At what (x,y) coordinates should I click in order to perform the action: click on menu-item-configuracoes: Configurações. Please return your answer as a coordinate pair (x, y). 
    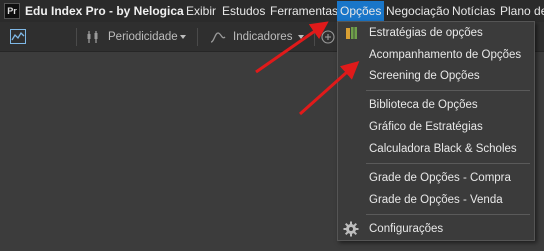
    Looking at the image, I should click on (436, 229).